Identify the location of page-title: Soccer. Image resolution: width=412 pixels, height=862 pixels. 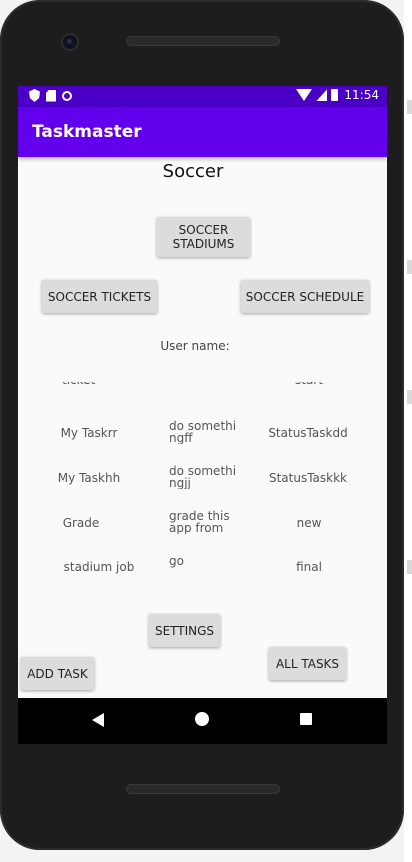
(193, 171).